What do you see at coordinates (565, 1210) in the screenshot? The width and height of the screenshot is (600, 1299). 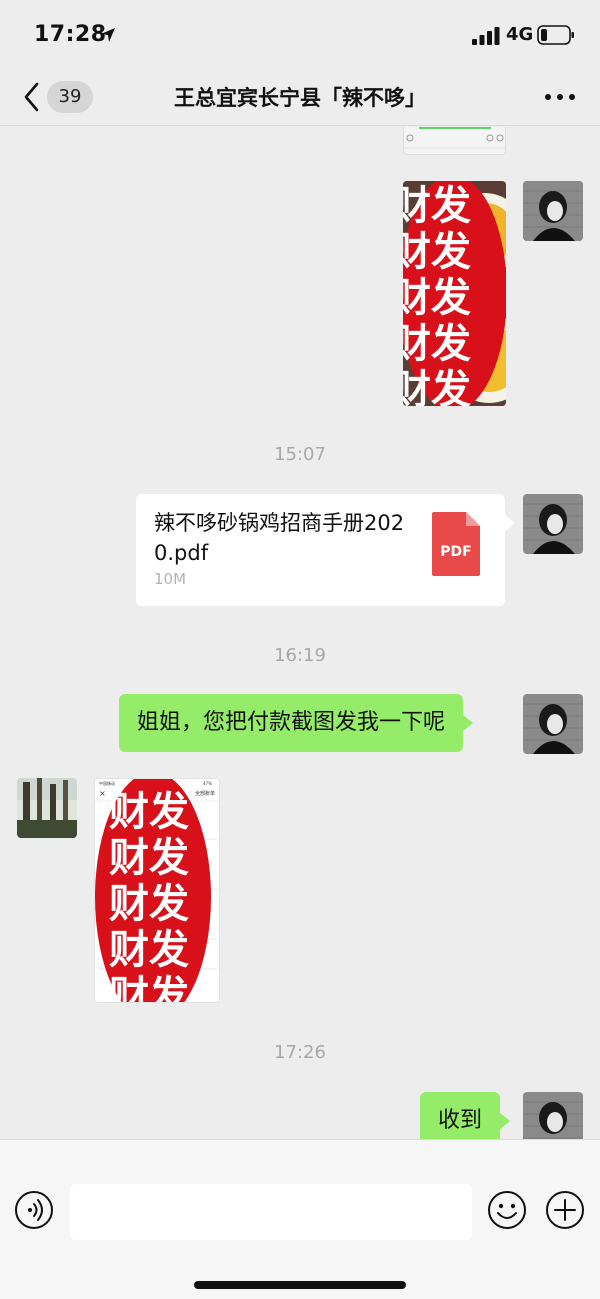 I see `plus-icon` at bounding box center [565, 1210].